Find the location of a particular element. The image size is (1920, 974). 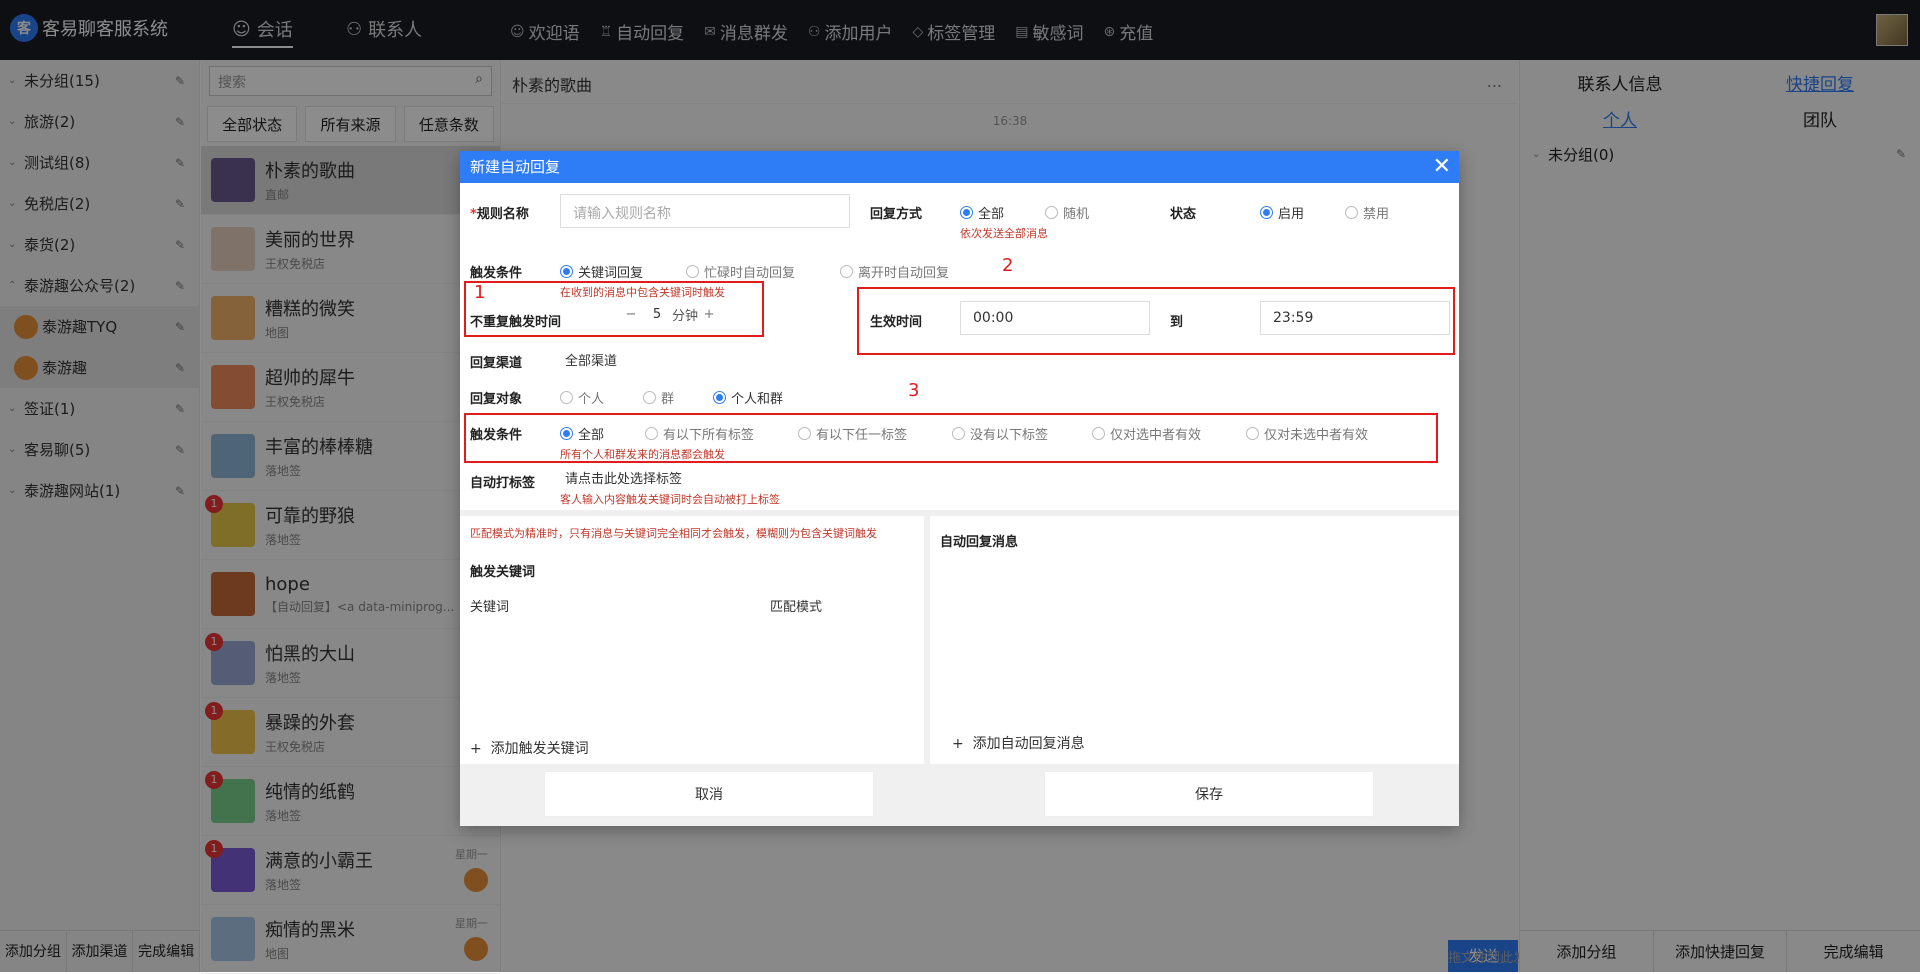

match-mode-hint: 匹配模式为精准时，只有消息与关键词完全相同才会触发，模糊则为包含关键词触发 is located at coordinates (673, 533).